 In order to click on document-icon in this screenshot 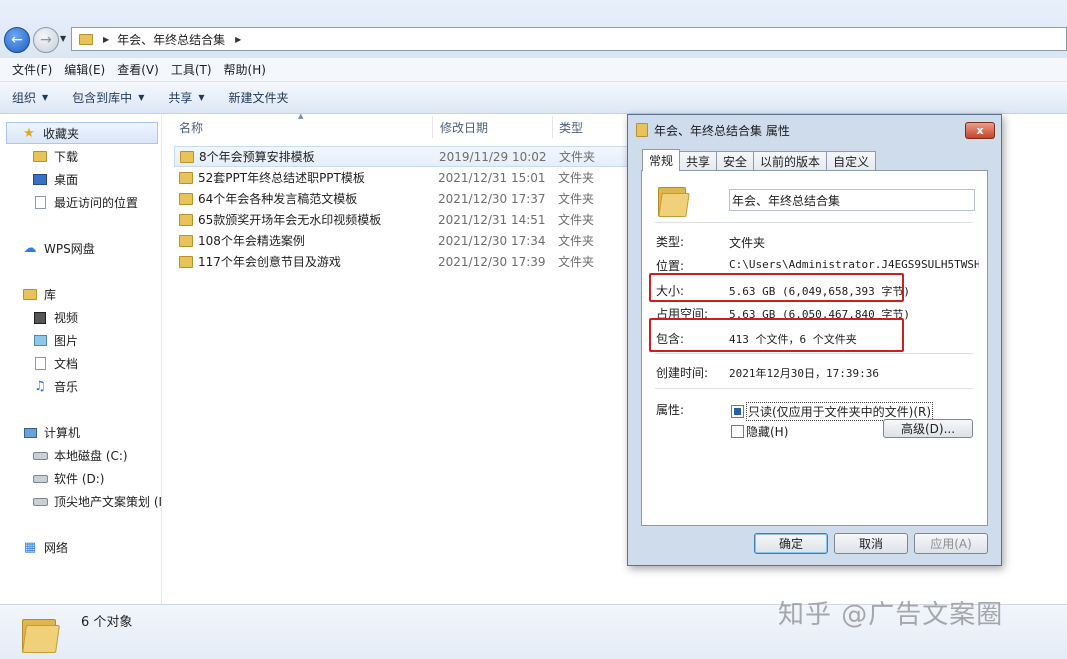, I will do `click(40, 364)`.